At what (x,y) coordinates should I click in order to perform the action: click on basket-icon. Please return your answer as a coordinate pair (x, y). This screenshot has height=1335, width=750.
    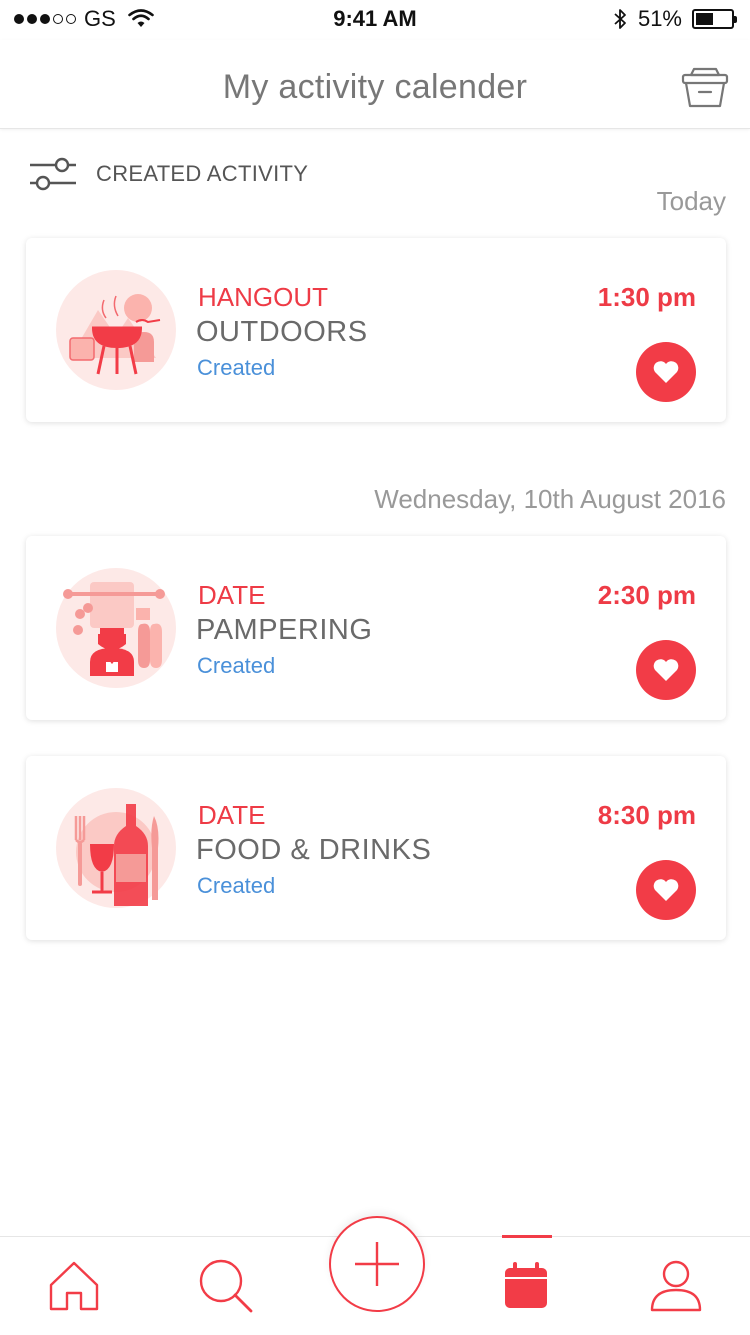
    Looking at the image, I should click on (705, 87).